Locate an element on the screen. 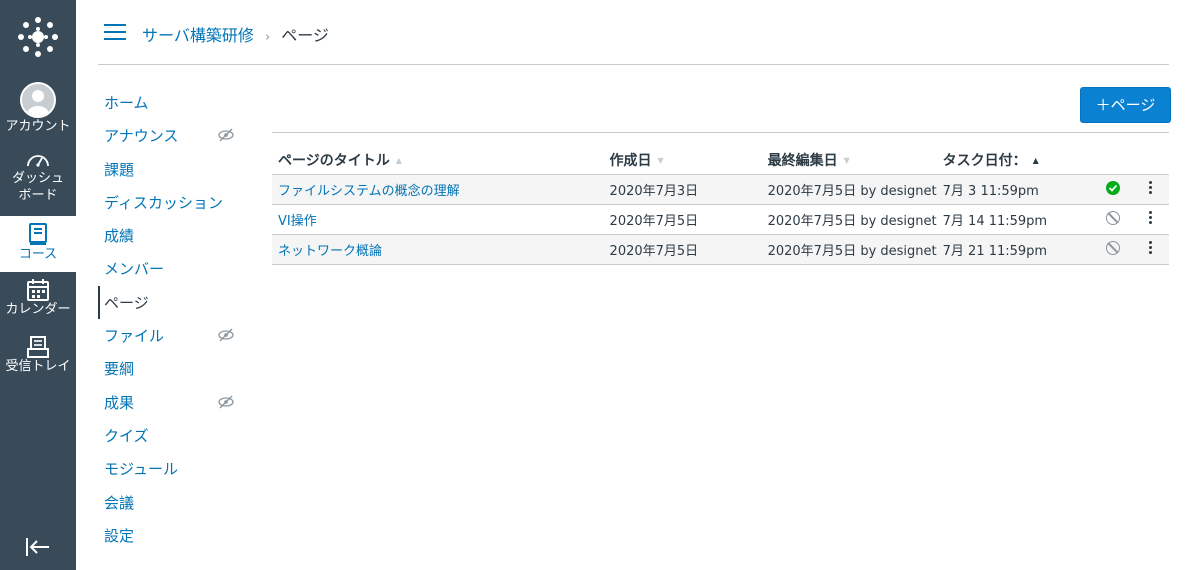  page-title-link: ネットワーク概論 is located at coordinates (330, 251).